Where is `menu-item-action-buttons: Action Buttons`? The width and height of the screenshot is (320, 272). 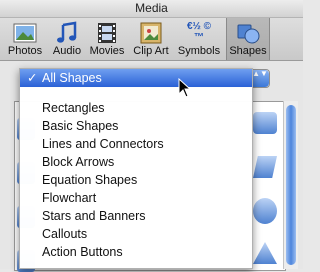 menu-item-action-buttons: Action Buttons is located at coordinates (136, 252).